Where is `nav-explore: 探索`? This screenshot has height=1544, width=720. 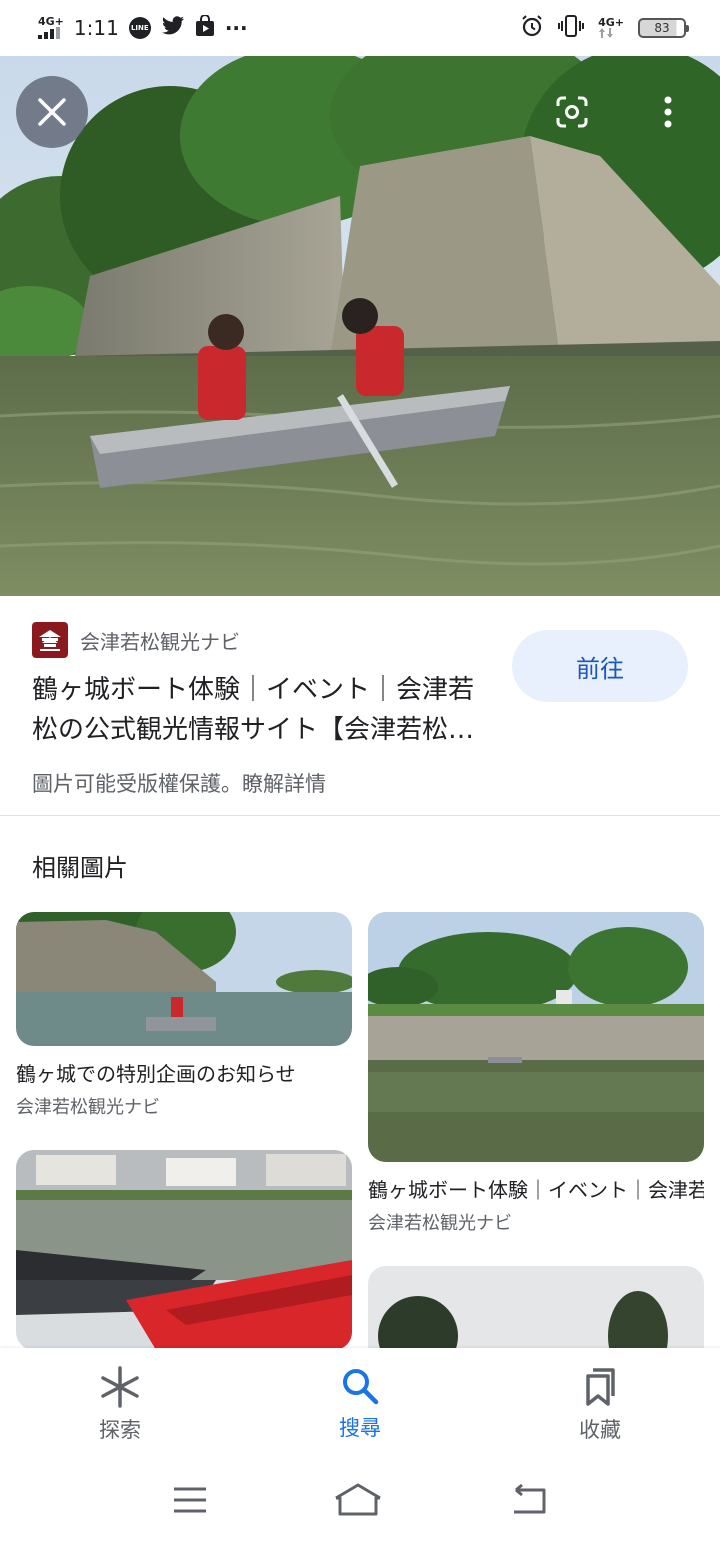 nav-explore: 探索 is located at coordinates (120, 1404).